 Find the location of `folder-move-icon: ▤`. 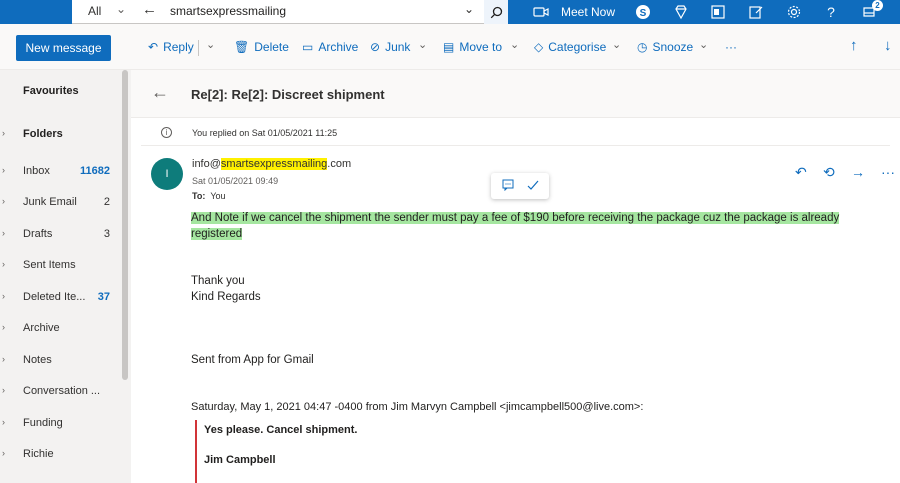

folder-move-icon: ▤ is located at coordinates (449, 47).